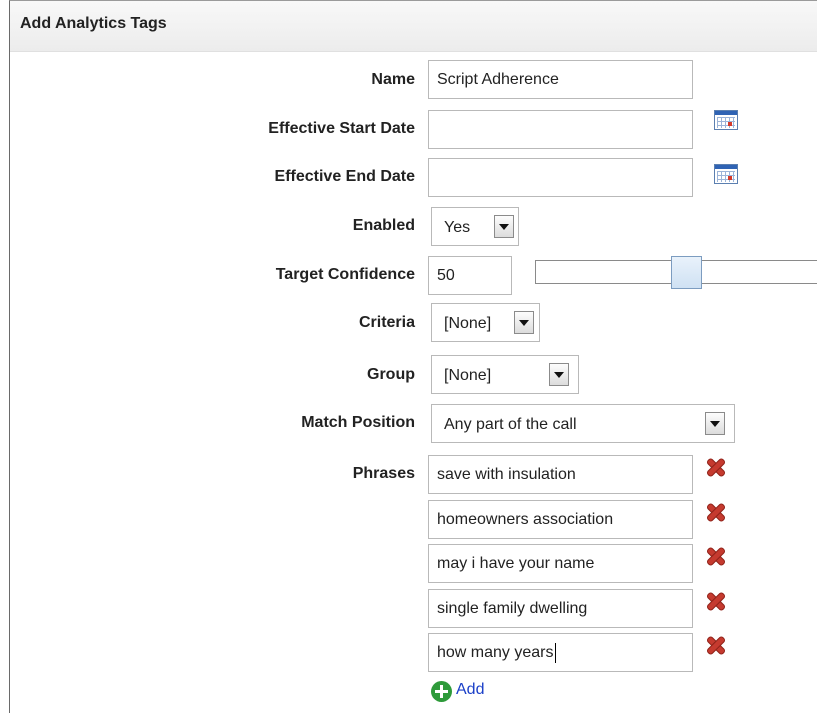  Describe the element at coordinates (358, 422) in the screenshot. I see `match-position-label: Match Position` at that location.